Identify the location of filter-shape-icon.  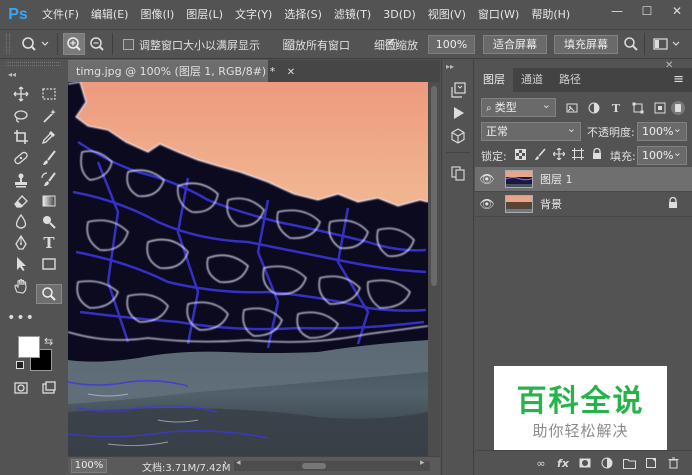
(638, 108).